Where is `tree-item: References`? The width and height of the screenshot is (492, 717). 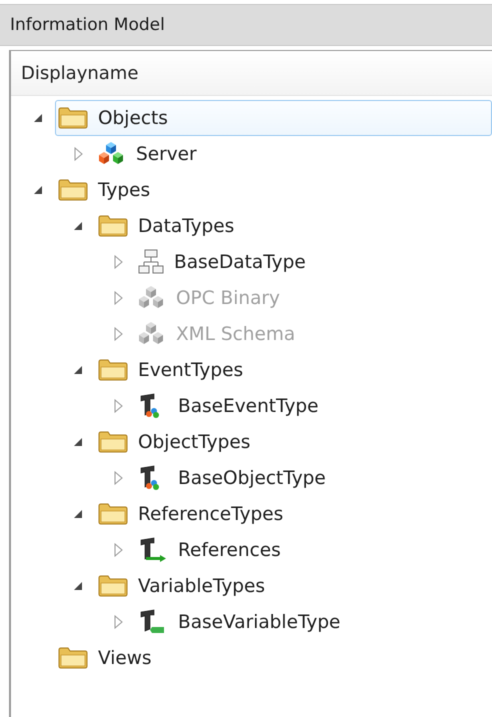
tree-item: References is located at coordinates (313, 550).